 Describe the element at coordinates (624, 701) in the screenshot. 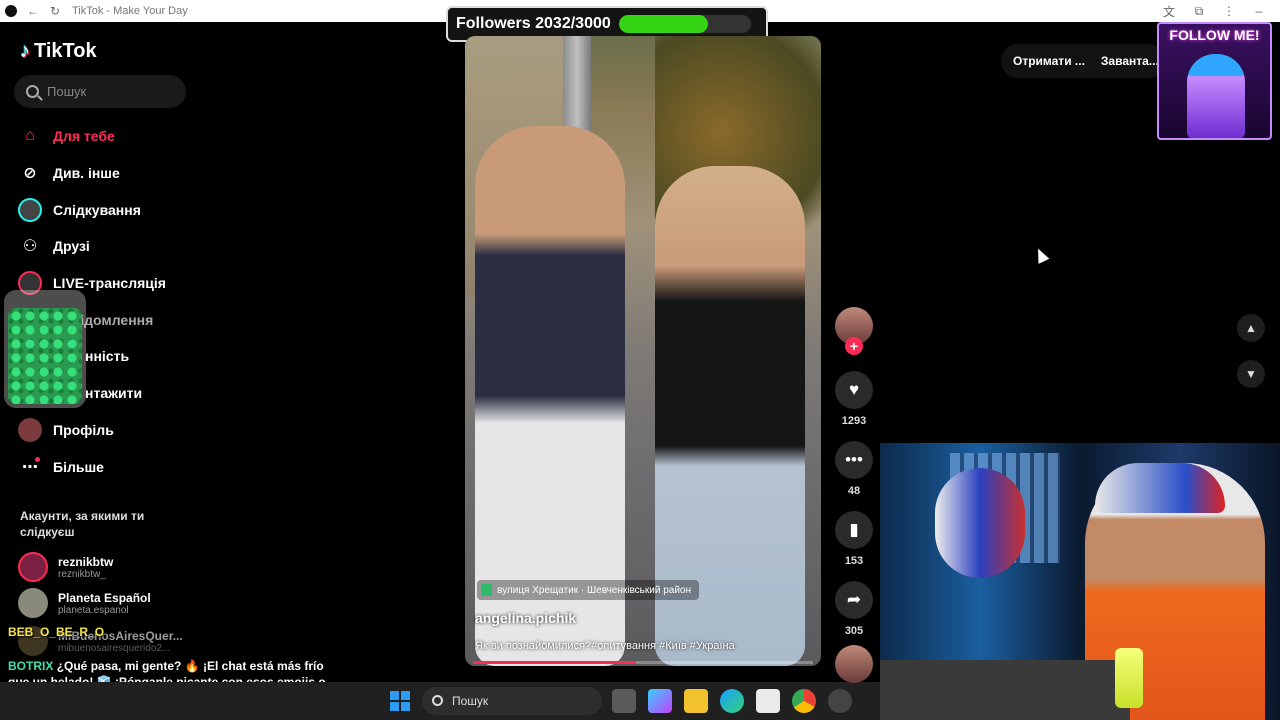

I see `task-view-icon` at that location.